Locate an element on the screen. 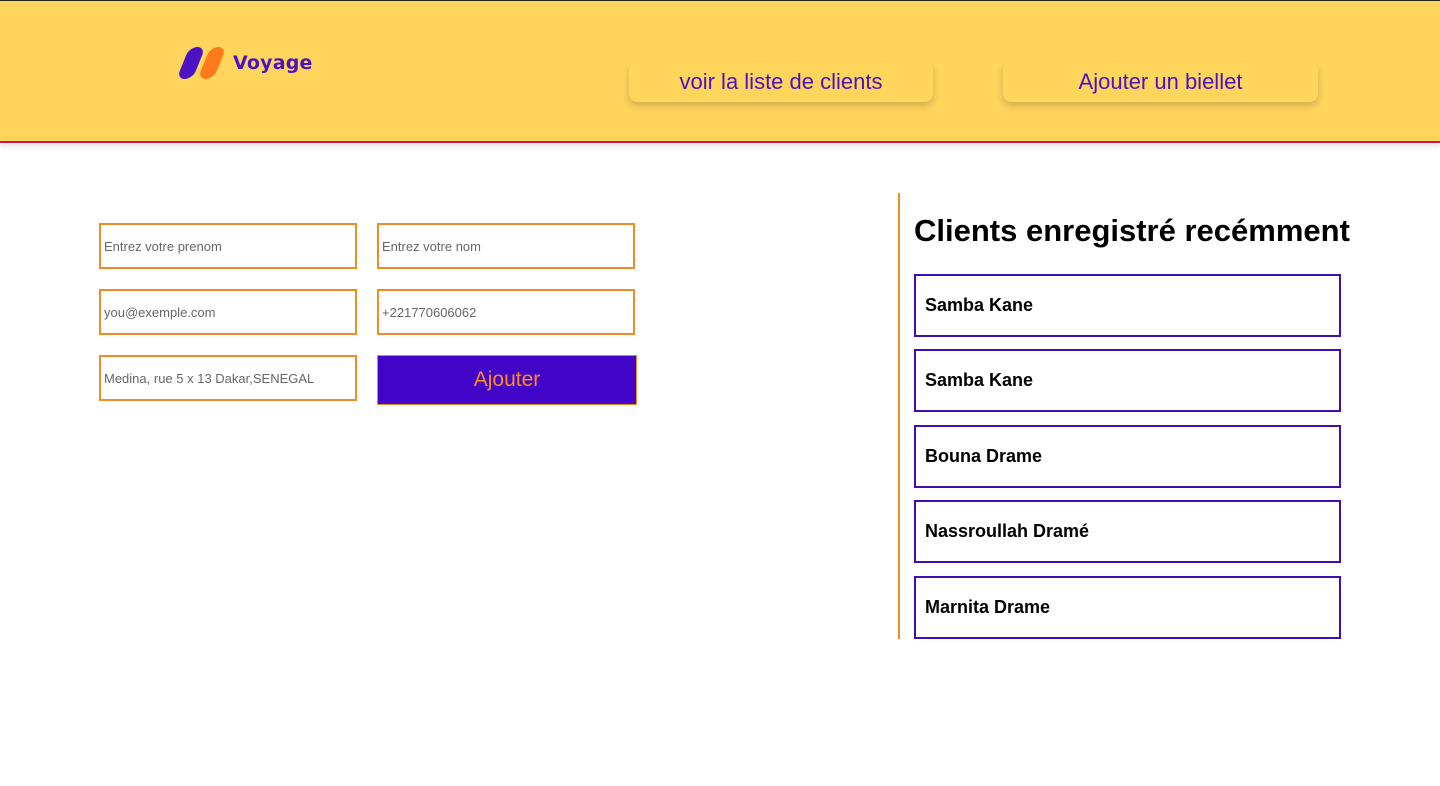  voyage-logo-icon is located at coordinates (201, 63).